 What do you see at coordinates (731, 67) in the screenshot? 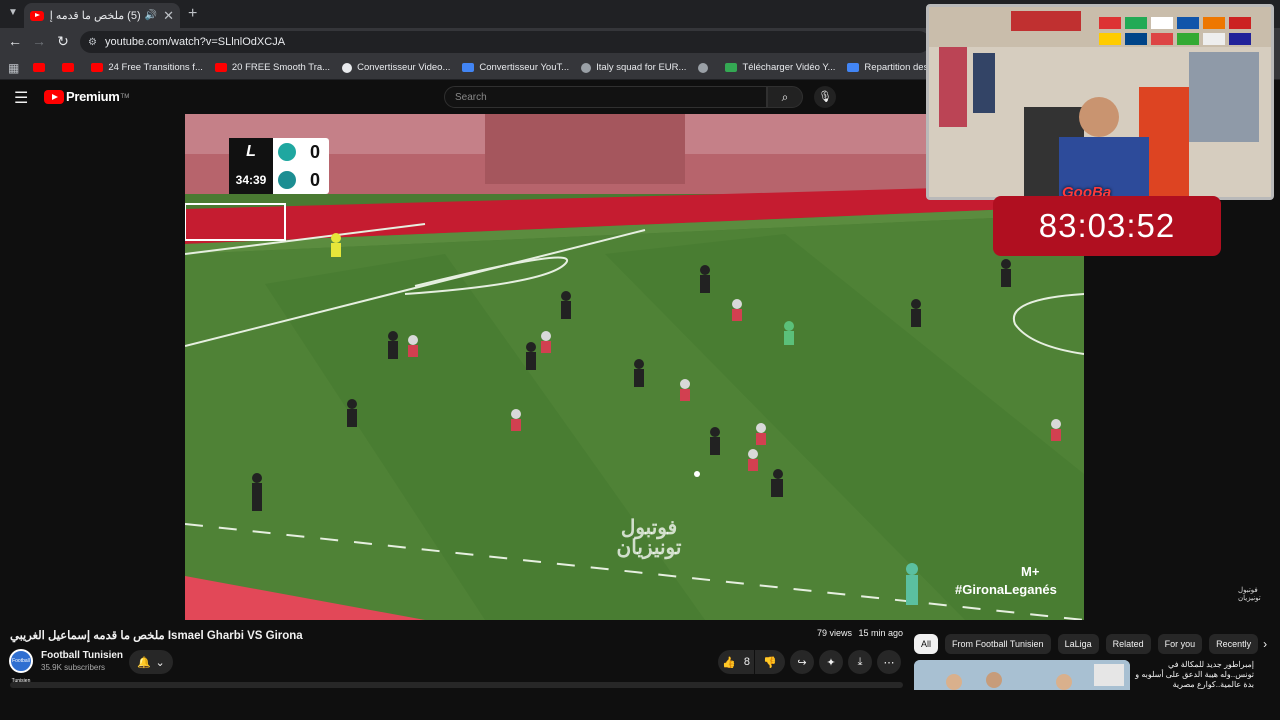
I see `download-icon` at bounding box center [731, 67].